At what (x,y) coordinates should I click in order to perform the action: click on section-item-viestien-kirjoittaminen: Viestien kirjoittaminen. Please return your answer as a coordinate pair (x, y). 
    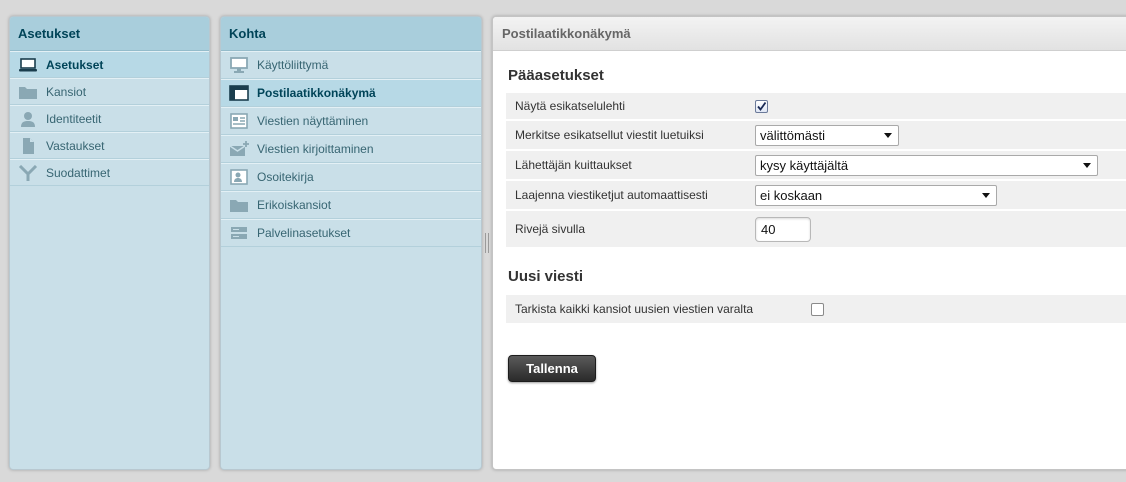
    Looking at the image, I should click on (351, 149).